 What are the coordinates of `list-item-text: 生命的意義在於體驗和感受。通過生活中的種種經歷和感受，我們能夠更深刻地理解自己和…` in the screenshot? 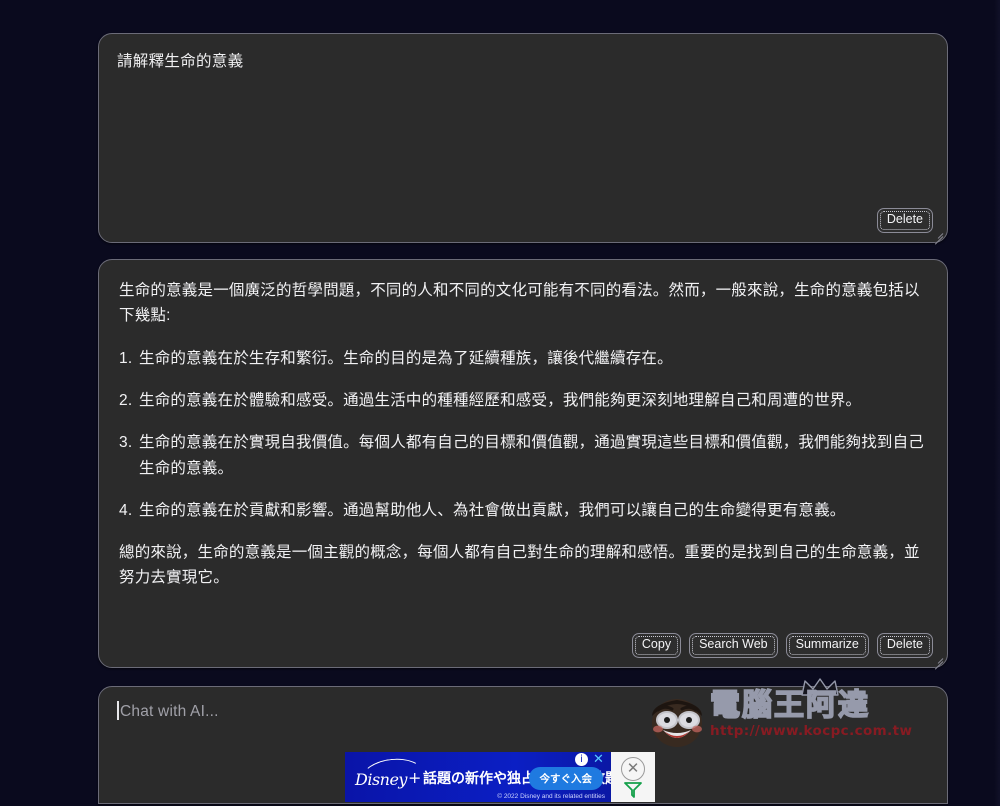 It's located at (500, 401).